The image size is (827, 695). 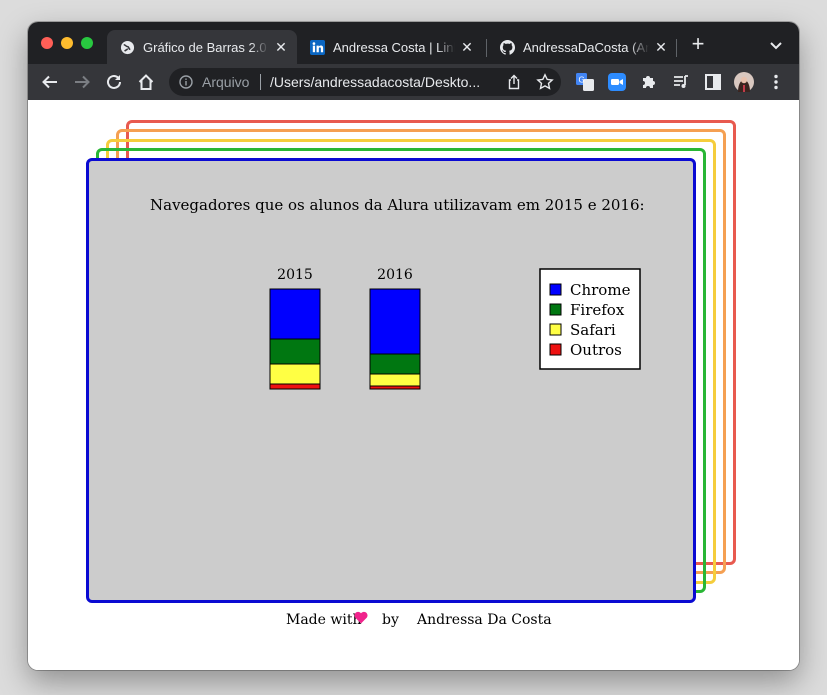 I want to click on legend-label: Outros, so click(x=596, y=350).